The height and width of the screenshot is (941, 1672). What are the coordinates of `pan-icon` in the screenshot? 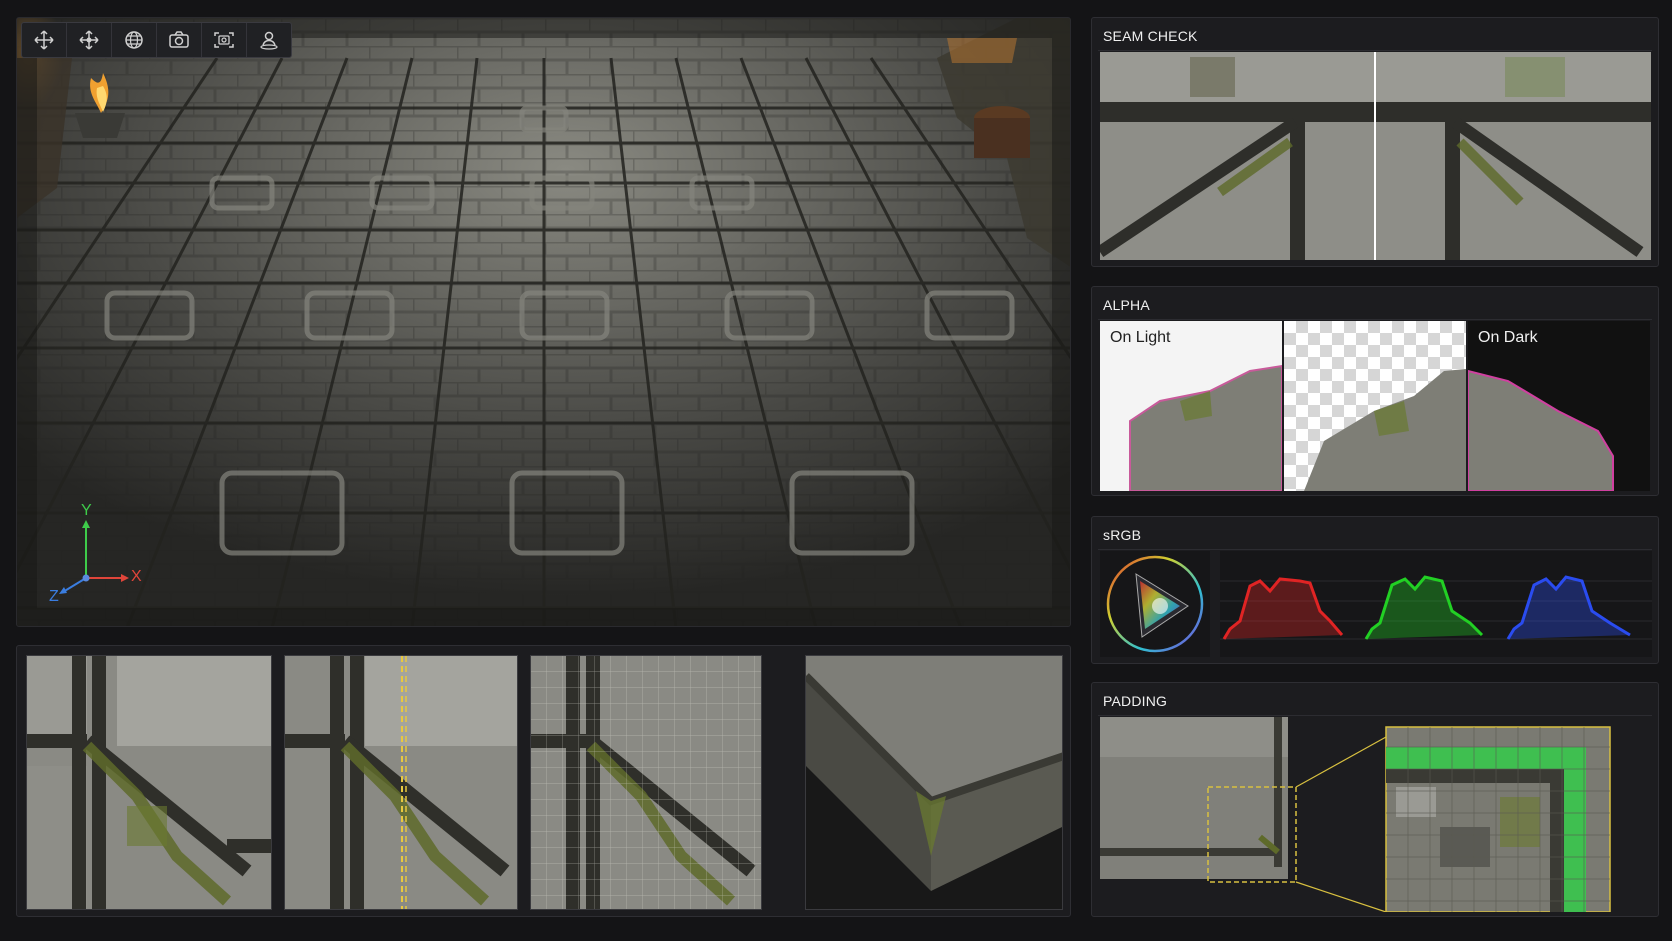 It's located at (89, 40).